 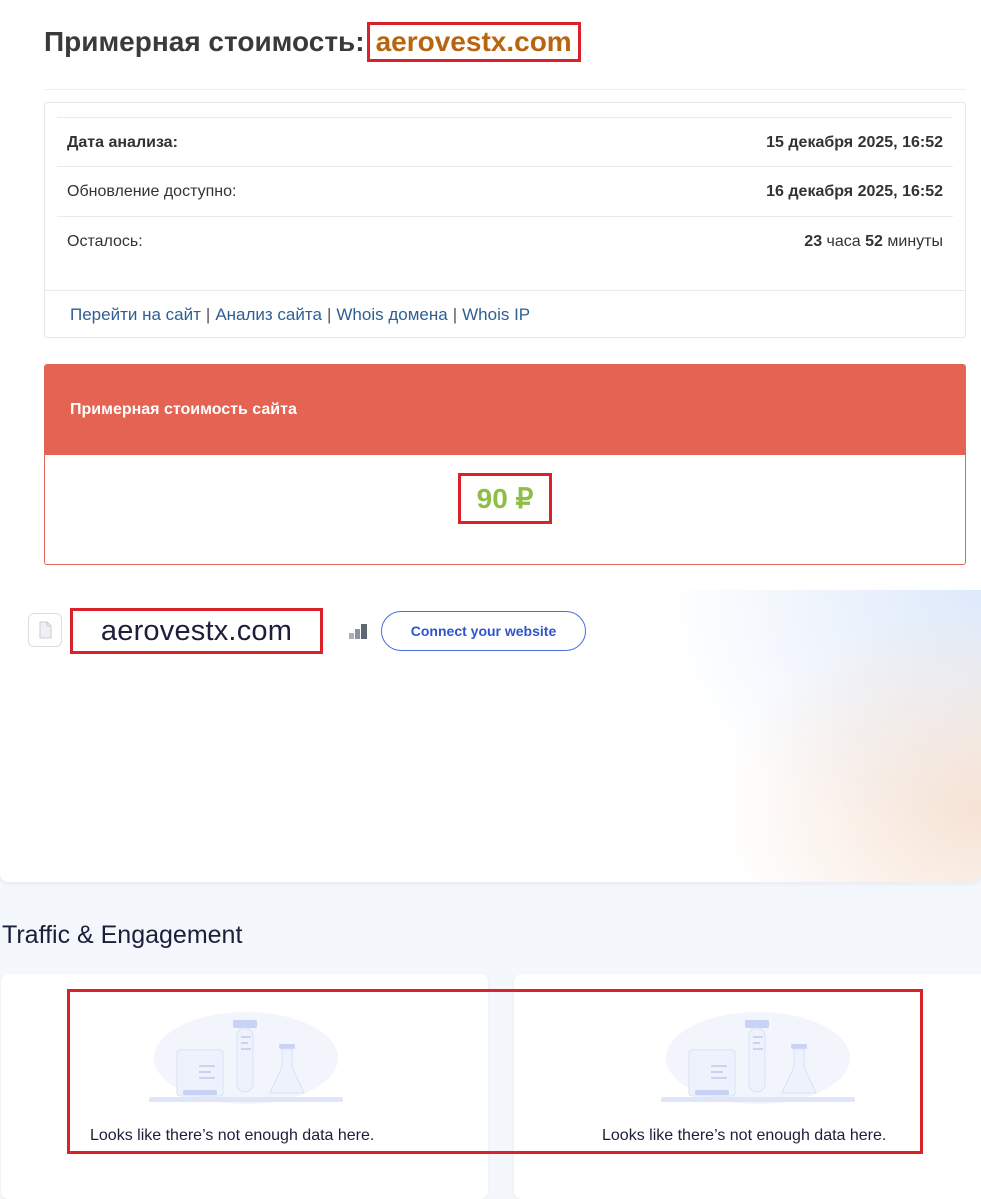 What do you see at coordinates (45, 630) in the screenshot?
I see `document-icon` at bounding box center [45, 630].